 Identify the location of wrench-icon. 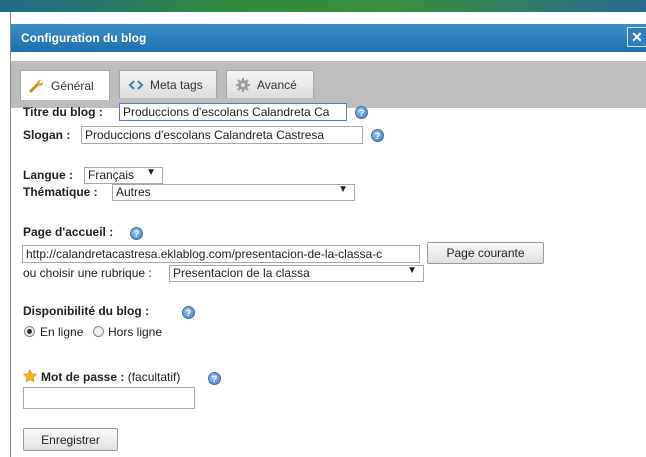
(37, 86).